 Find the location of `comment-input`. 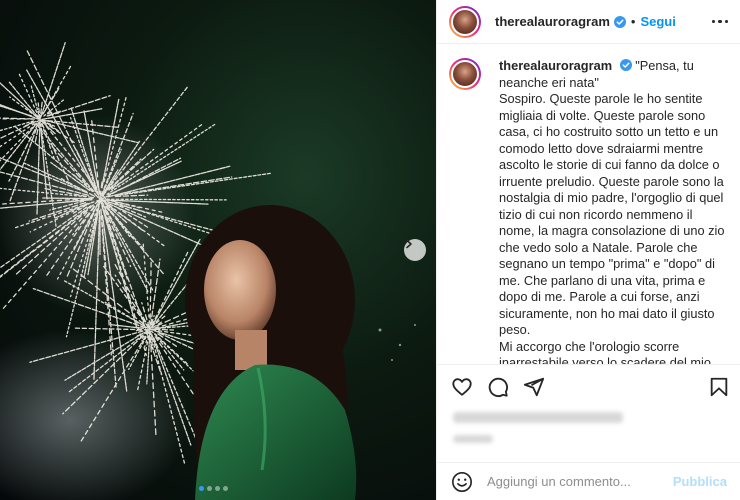

comment-input is located at coordinates (580, 481).